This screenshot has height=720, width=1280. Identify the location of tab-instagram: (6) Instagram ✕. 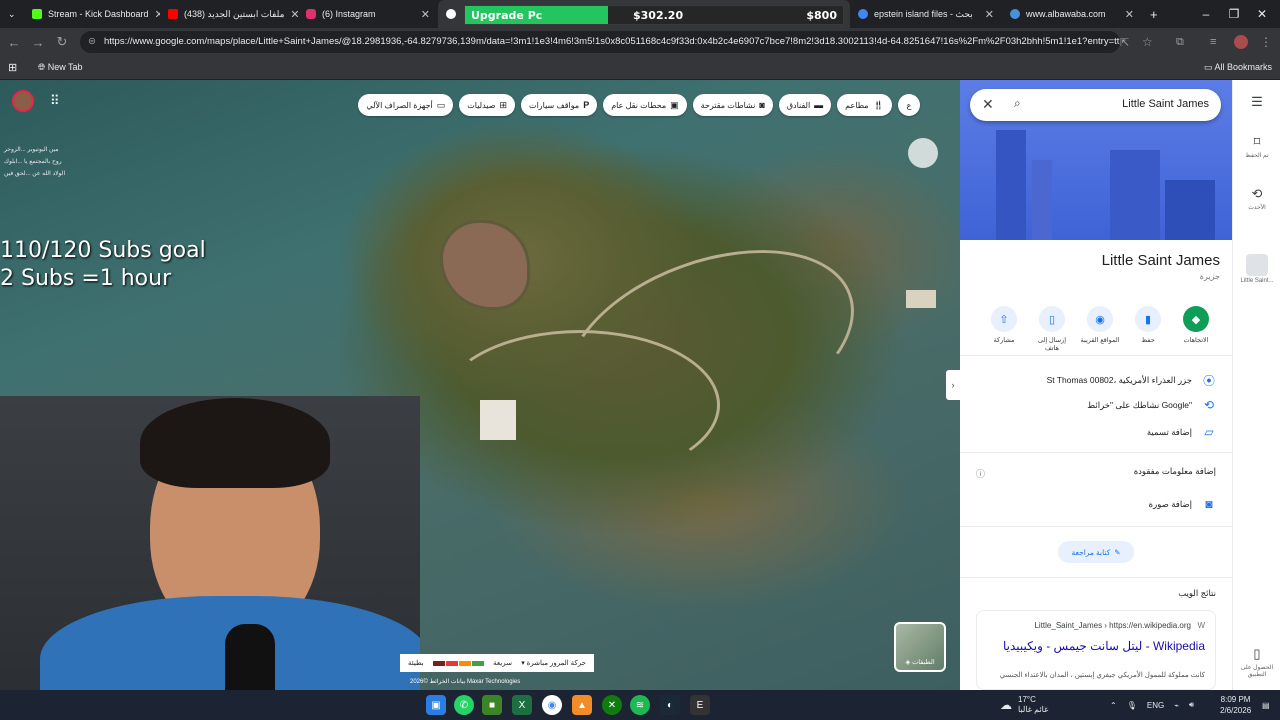
(368, 14).